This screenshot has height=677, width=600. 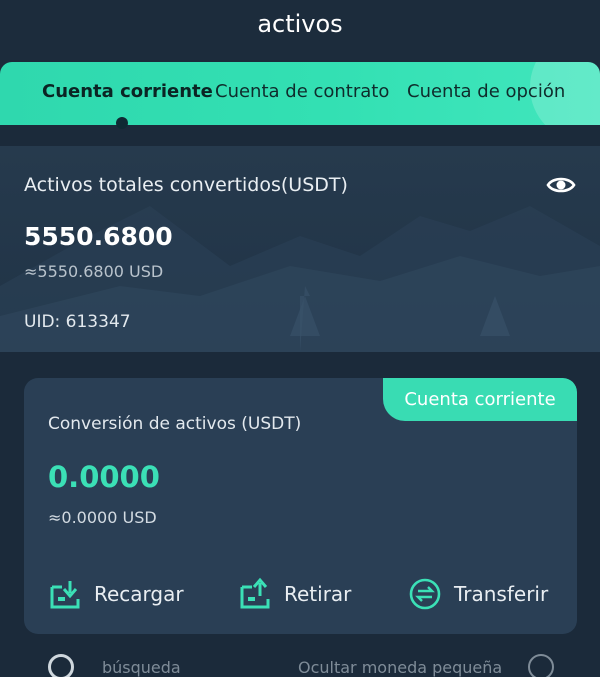 What do you see at coordinates (561, 185) in the screenshot?
I see `eye-icon` at bounding box center [561, 185].